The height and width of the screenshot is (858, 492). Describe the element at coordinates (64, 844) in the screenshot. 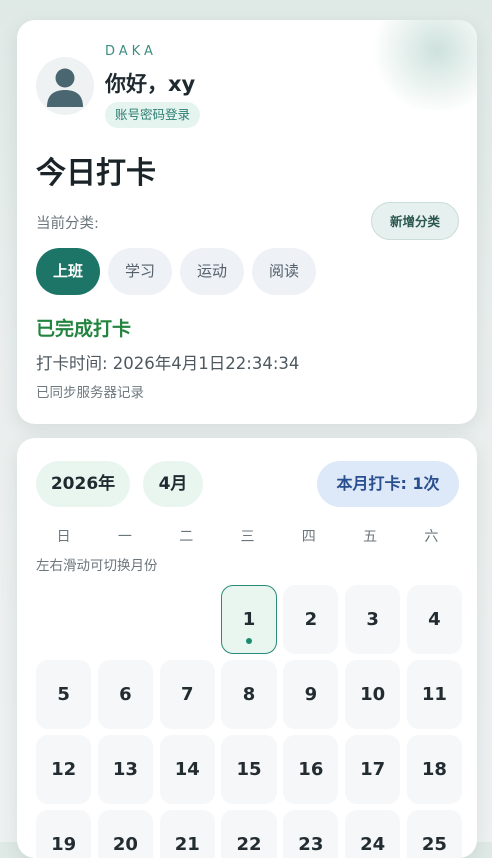

I see `calendar-day-number: 19` at that location.